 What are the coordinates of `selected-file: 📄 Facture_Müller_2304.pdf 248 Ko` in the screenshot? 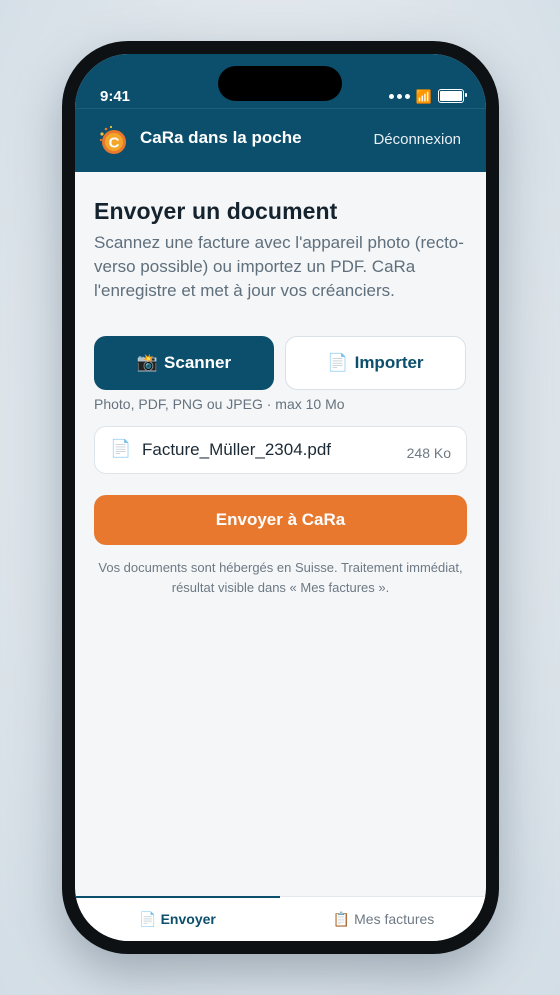 It's located at (280, 450).